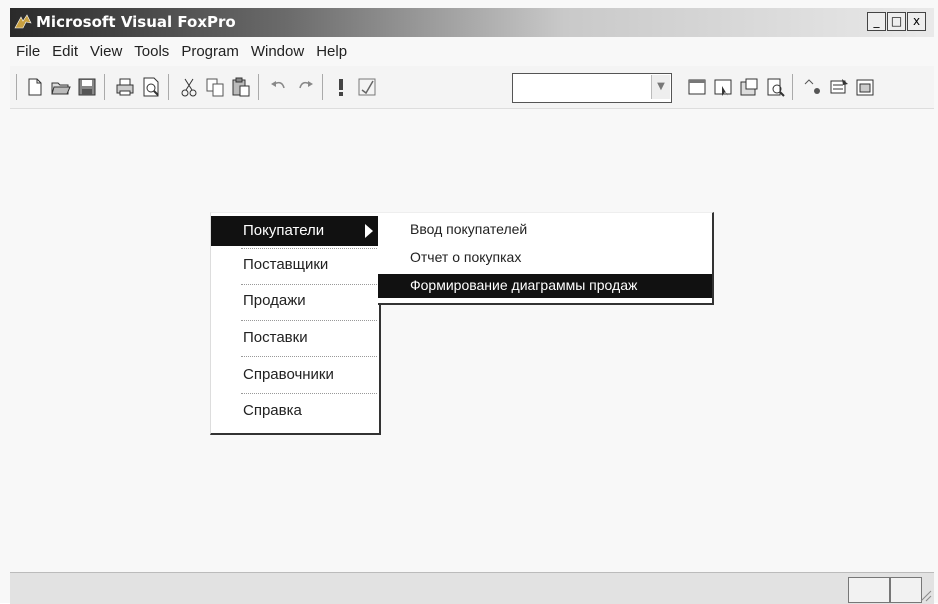 The height and width of the screenshot is (604, 938). I want to click on form-wizard-icon, so click(723, 87).